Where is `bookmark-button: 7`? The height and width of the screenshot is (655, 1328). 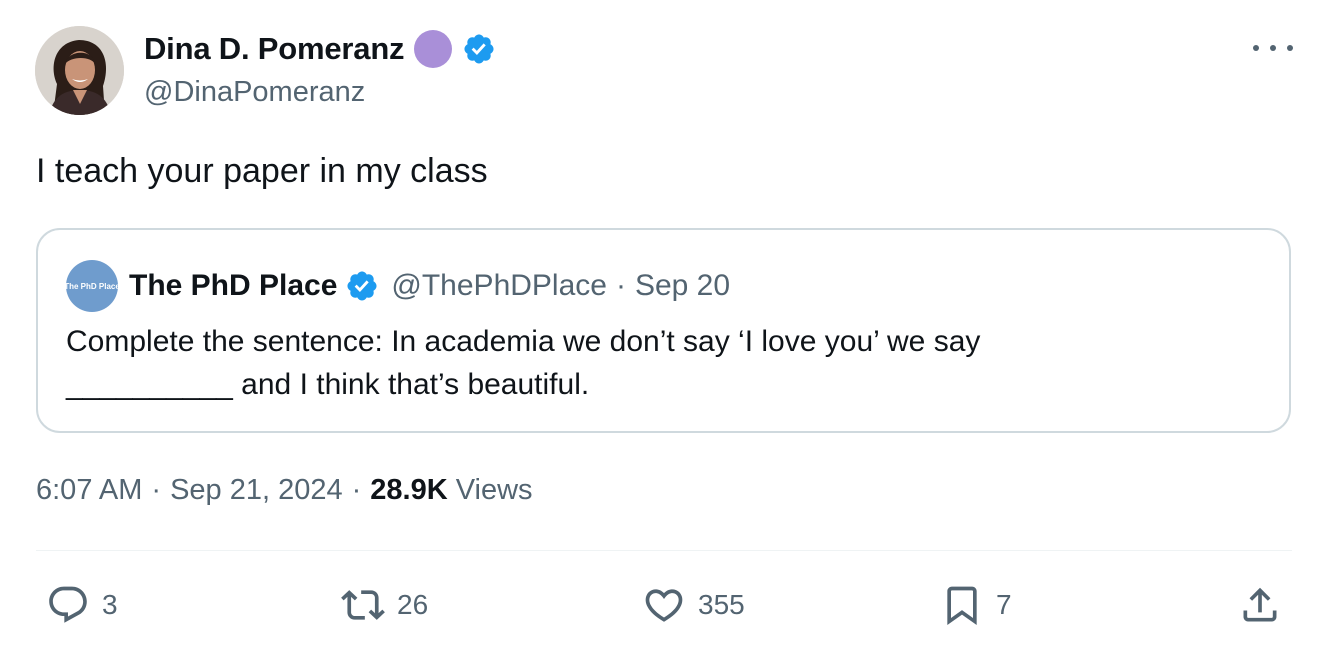 bookmark-button: 7 is located at coordinates (976, 605).